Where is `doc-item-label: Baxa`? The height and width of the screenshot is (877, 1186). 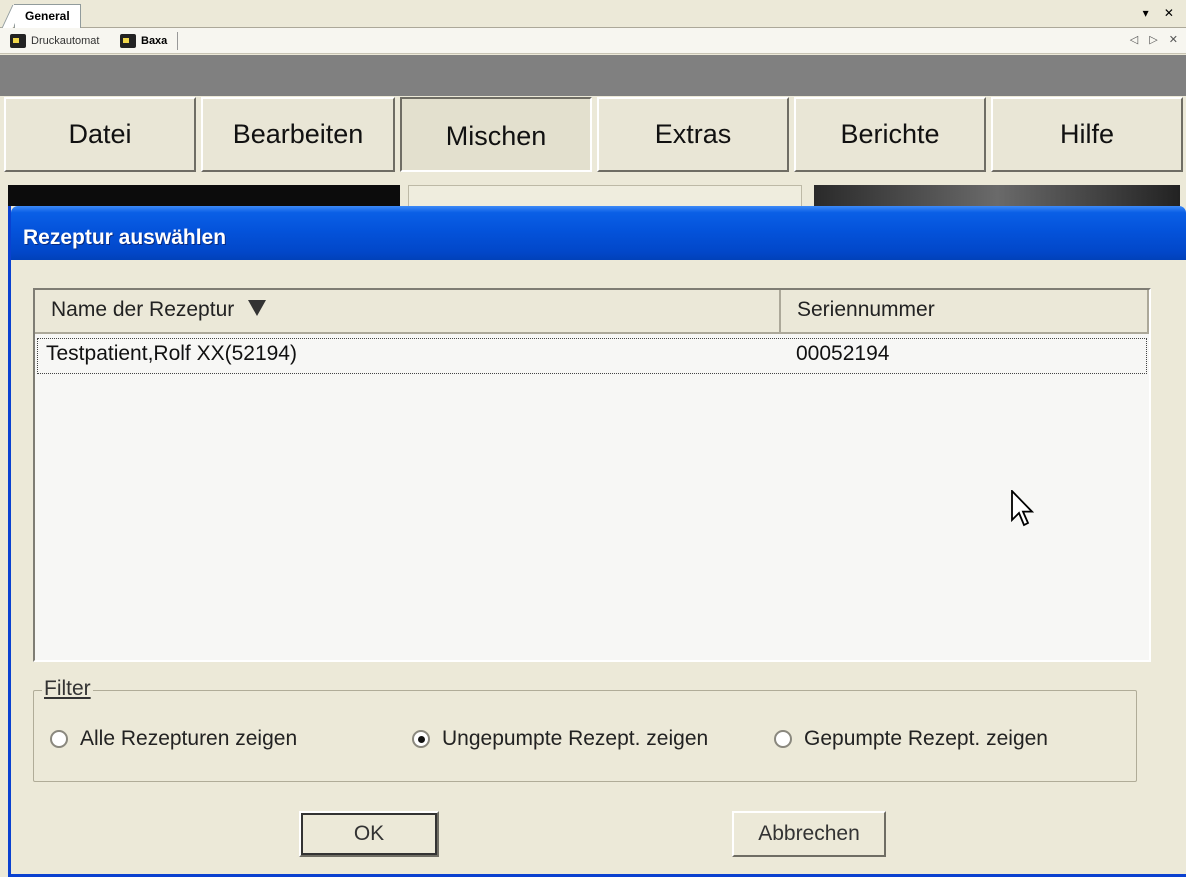
doc-item-label: Baxa is located at coordinates (154, 41).